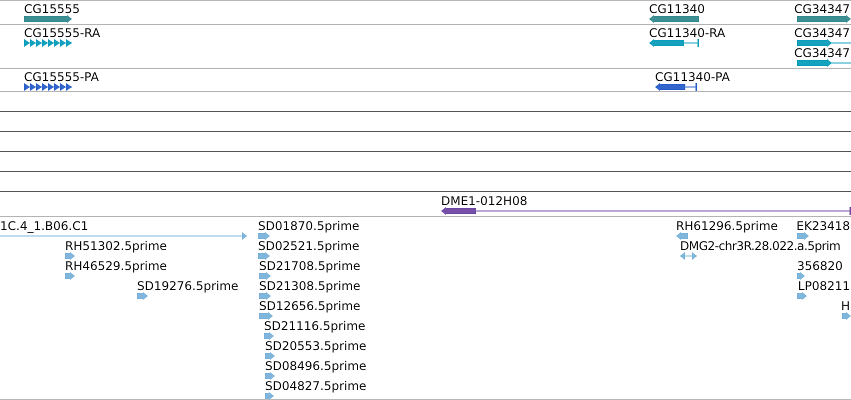 The image size is (851, 400). What do you see at coordinates (52, 9) in the screenshot?
I see `feature-label: CG15555` at bounding box center [52, 9].